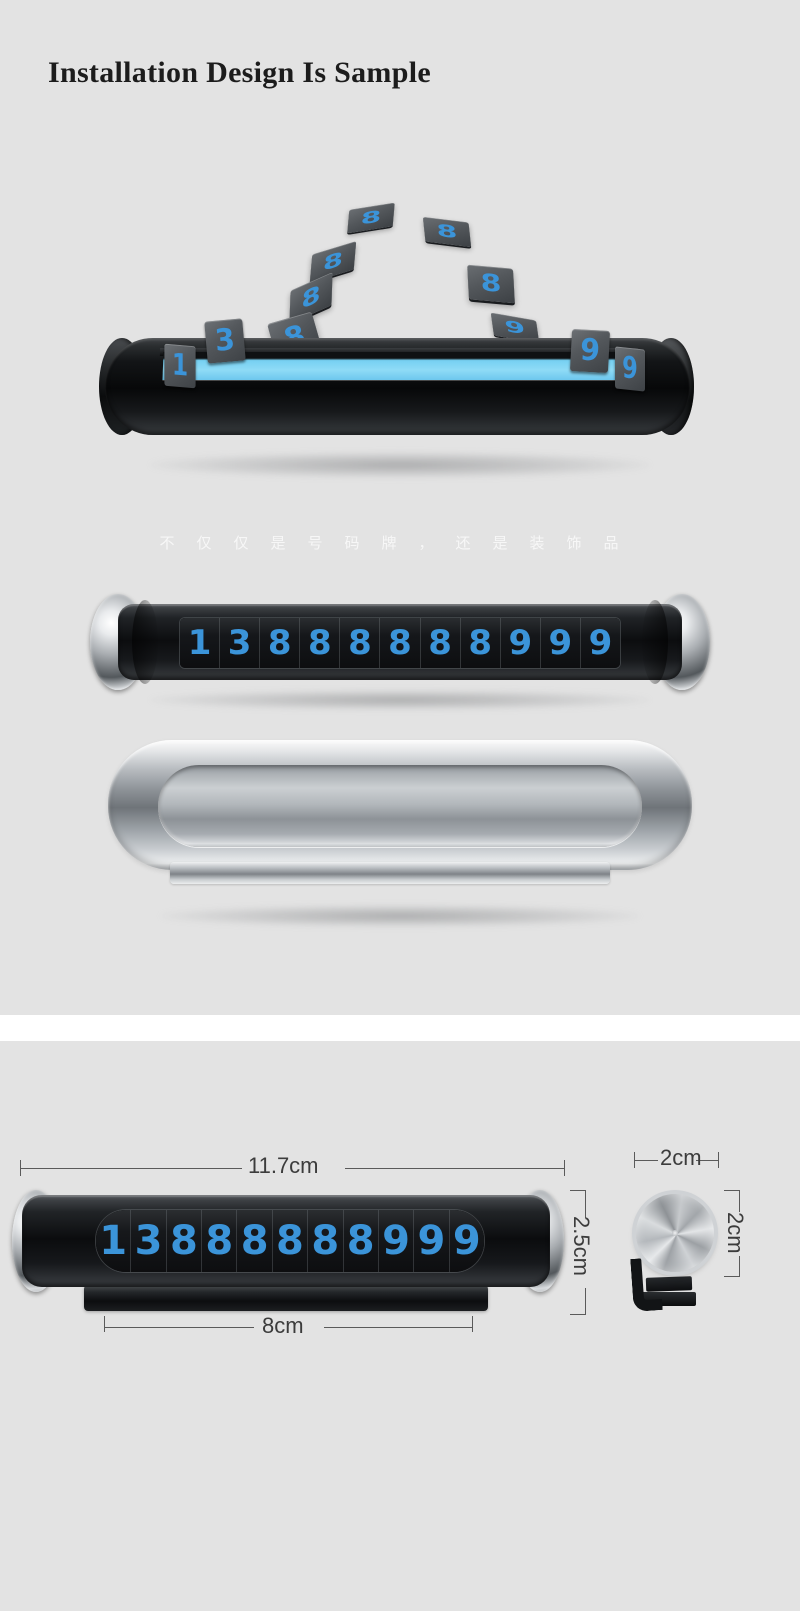  I want to click on dim-line-width-right, so click(455, 1168).